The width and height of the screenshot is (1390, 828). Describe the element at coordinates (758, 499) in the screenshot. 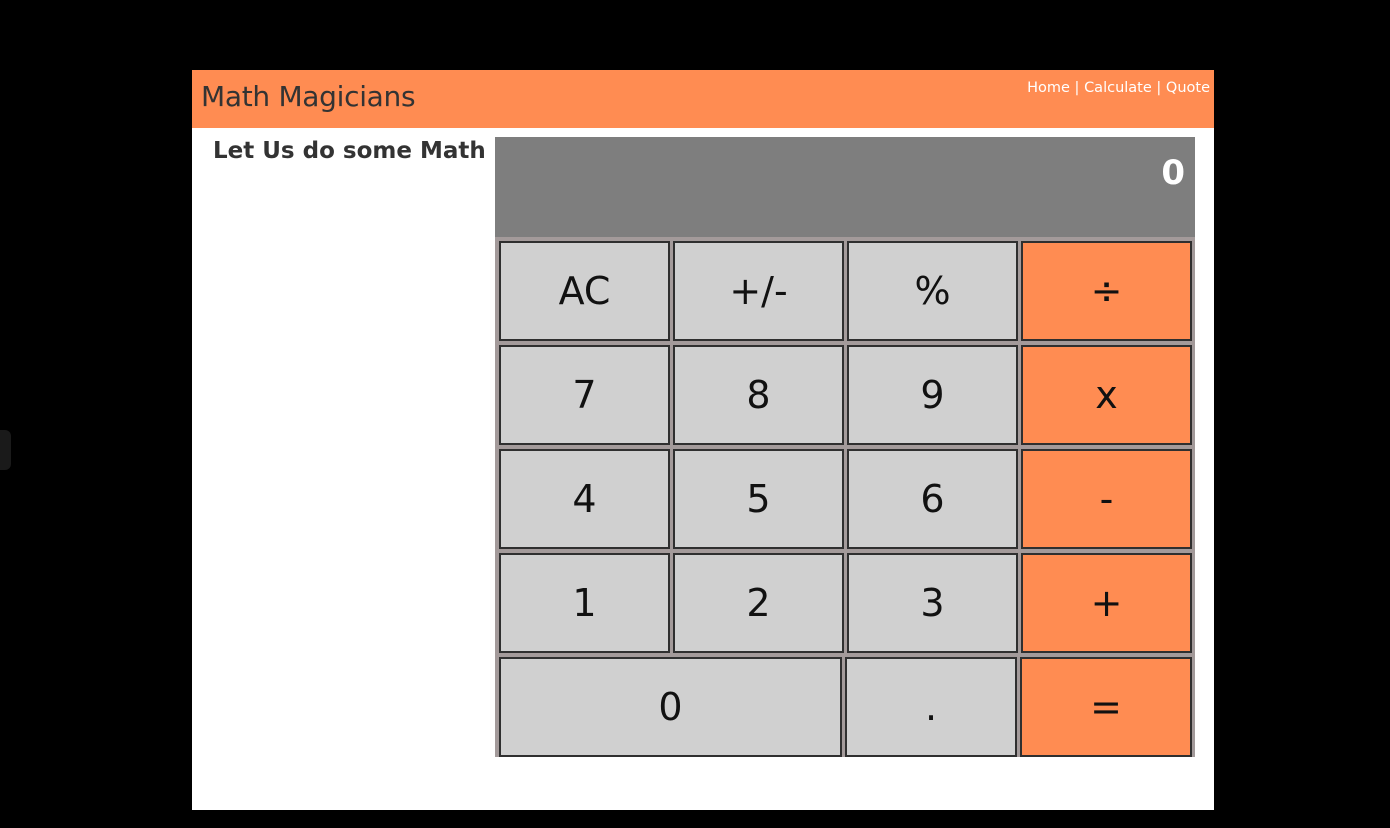

I see `digit-5-button: 5` at that location.